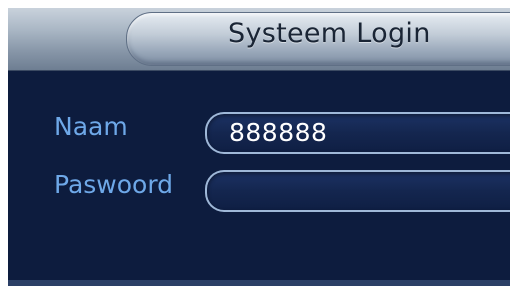 The height and width of the screenshot is (292, 510). Describe the element at coordinates (357, 133) in the screenshot. I see `username-field: 888888` at that location.